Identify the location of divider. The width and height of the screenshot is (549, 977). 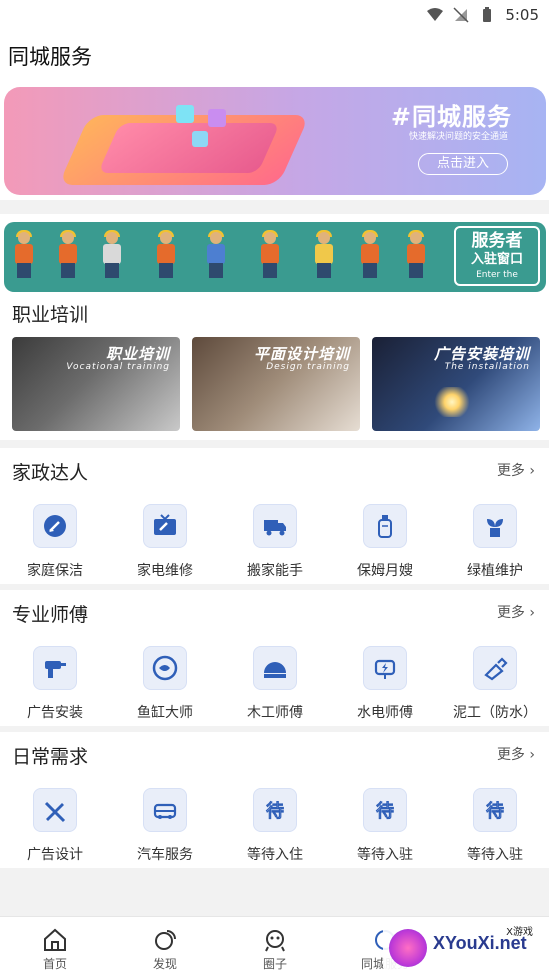
(274, 207).